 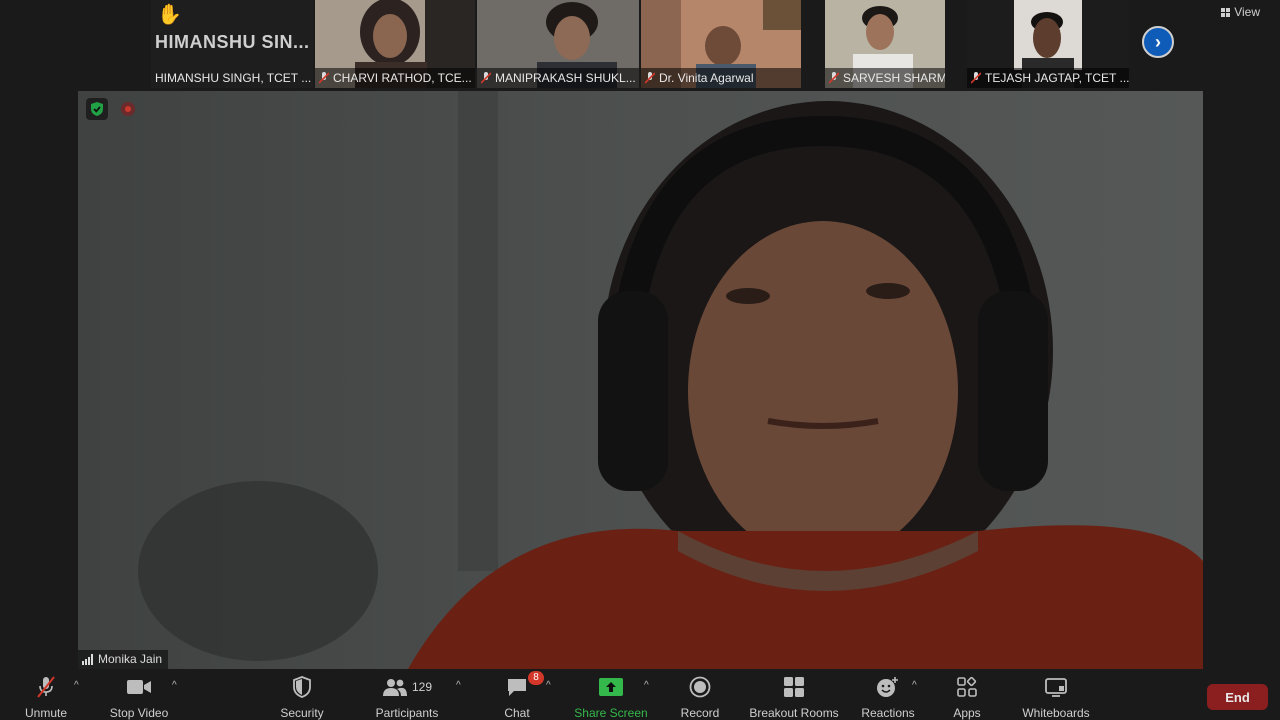 What do you see at coordinates (887, 687) in the screenshot?
I see `smiley-plus-icon` at bounding box center [887, 687].